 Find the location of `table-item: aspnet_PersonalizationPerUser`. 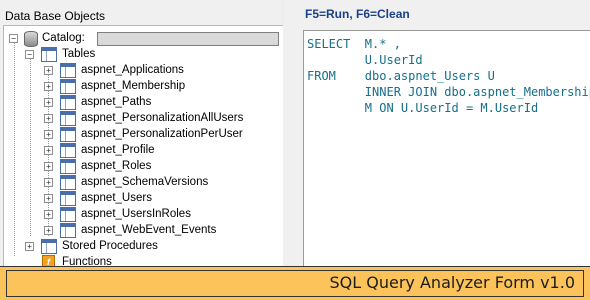

table-item: aspnet_PersonalizationPerUser is located at coordinates (162, 134).